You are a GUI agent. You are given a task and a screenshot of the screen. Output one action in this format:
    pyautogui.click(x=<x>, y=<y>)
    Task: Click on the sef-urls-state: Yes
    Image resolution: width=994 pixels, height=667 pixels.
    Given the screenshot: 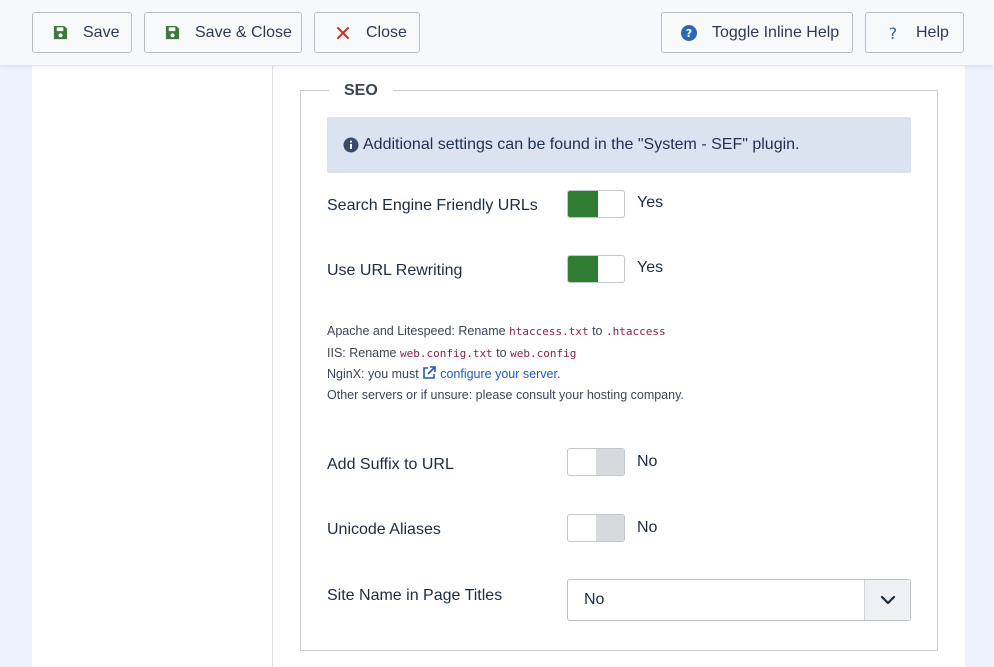 What is the action you would take?
    pyautogui.click(x=650, y=202)
    